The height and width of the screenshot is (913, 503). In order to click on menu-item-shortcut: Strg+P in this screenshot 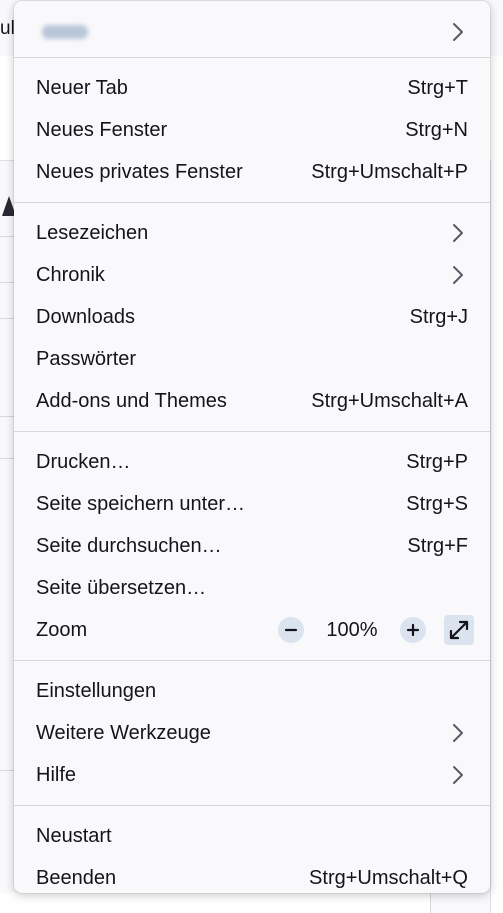, I will do `click(437, 461)`.